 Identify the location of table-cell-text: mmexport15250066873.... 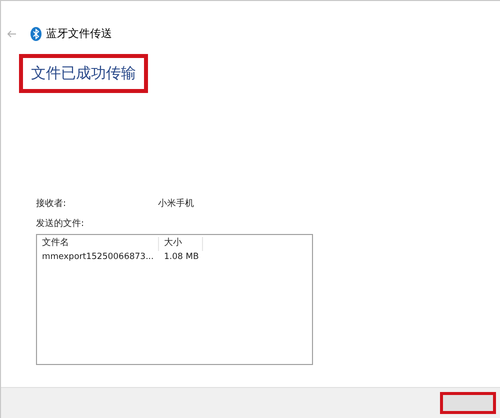
(98, 257).